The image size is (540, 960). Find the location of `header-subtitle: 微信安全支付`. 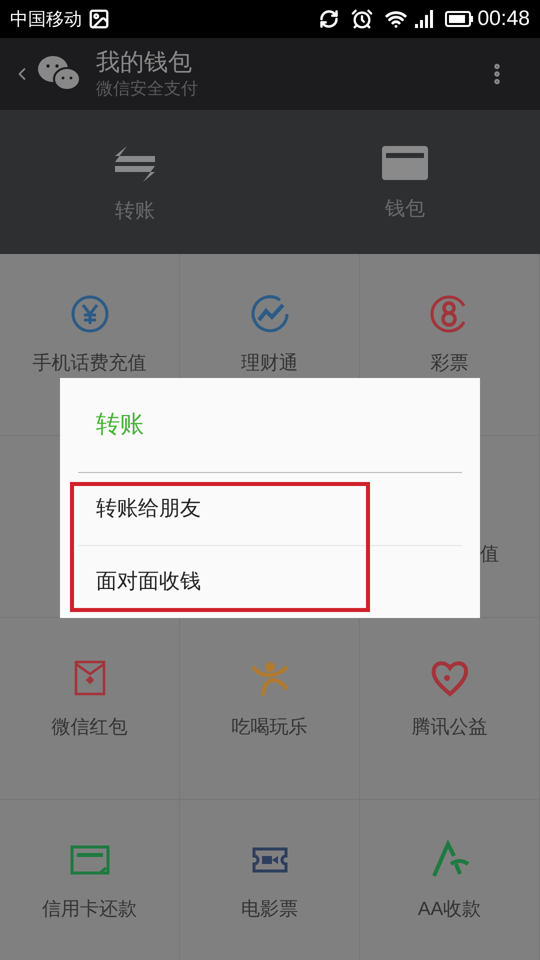

header-subtitle: 微信安全支付 is located at coordinates (147, 89).